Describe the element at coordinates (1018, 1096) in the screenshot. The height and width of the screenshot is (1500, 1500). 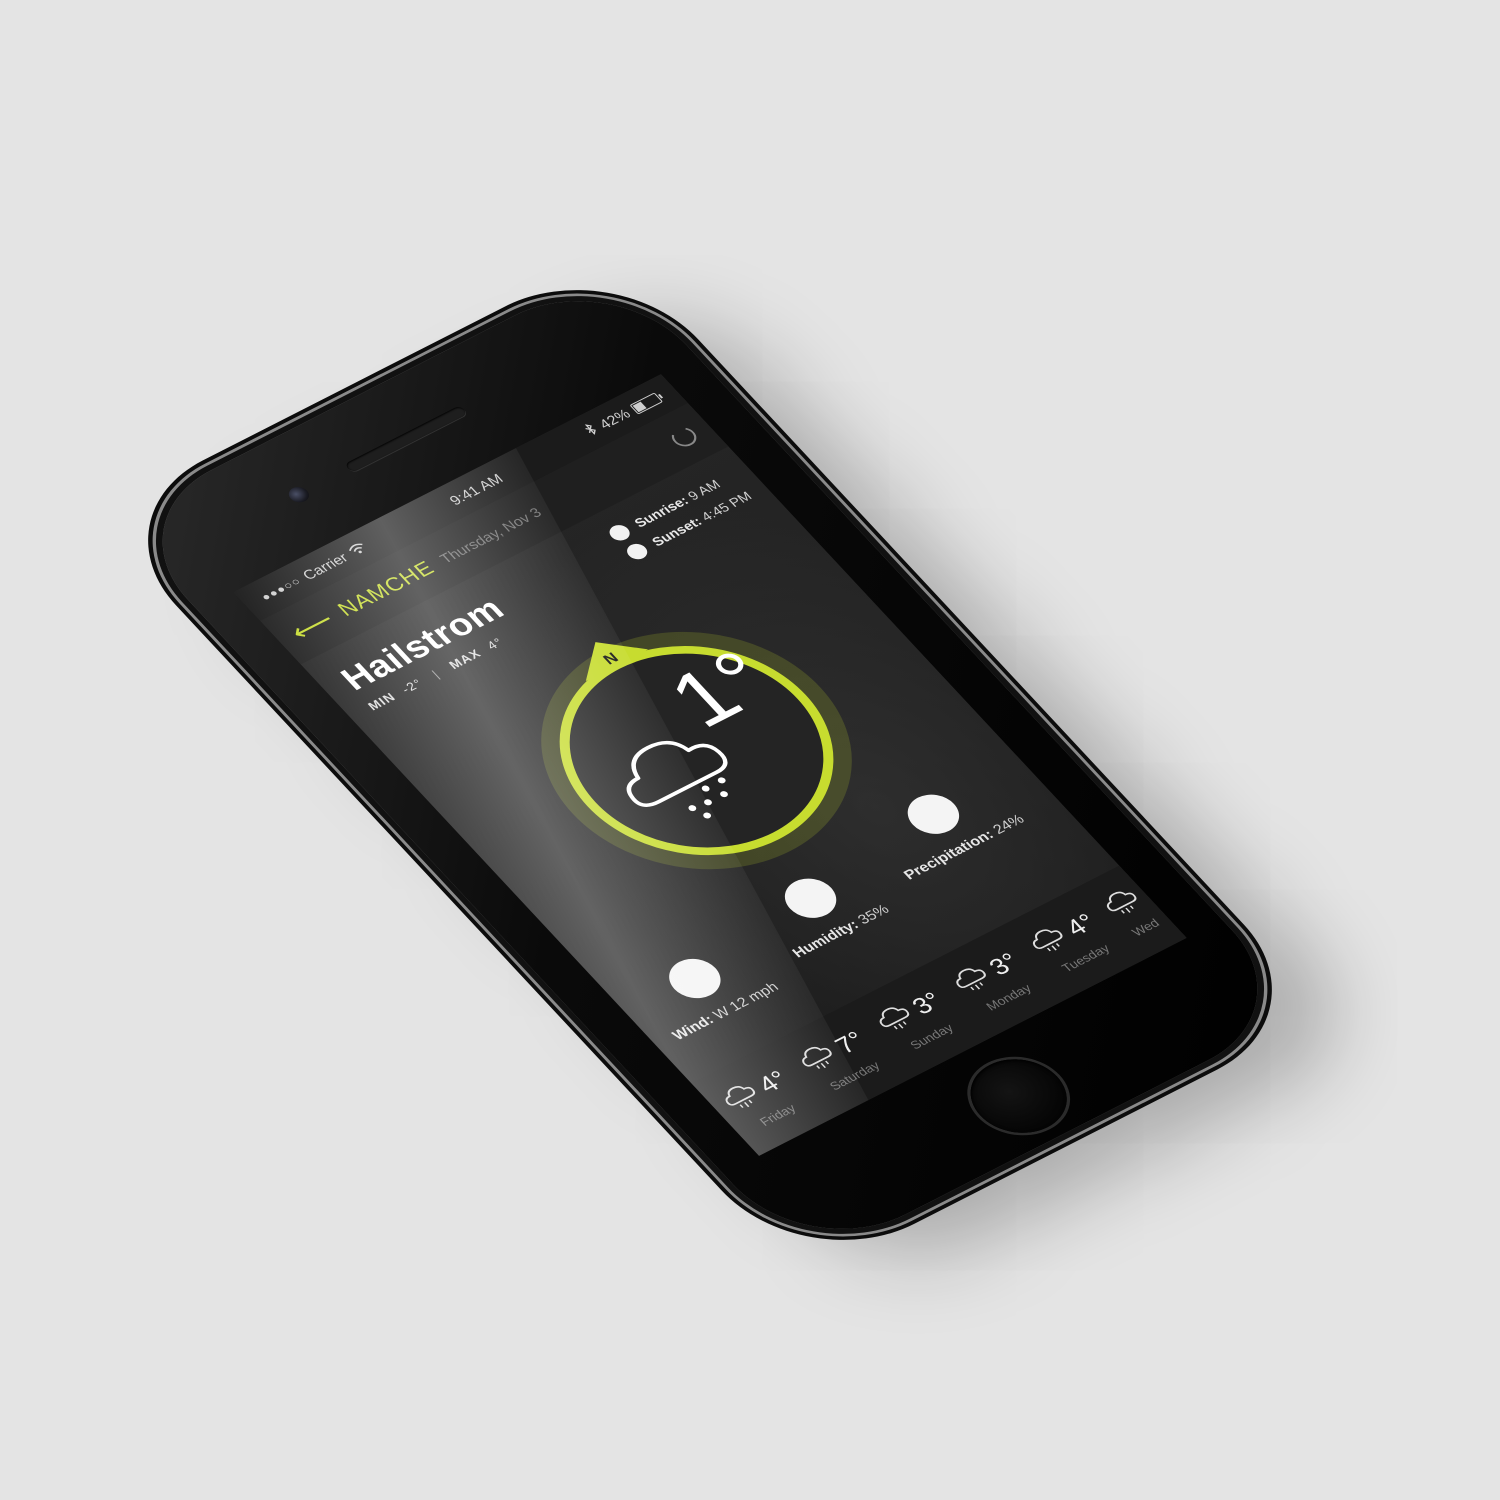
I see `home-button` at that location.